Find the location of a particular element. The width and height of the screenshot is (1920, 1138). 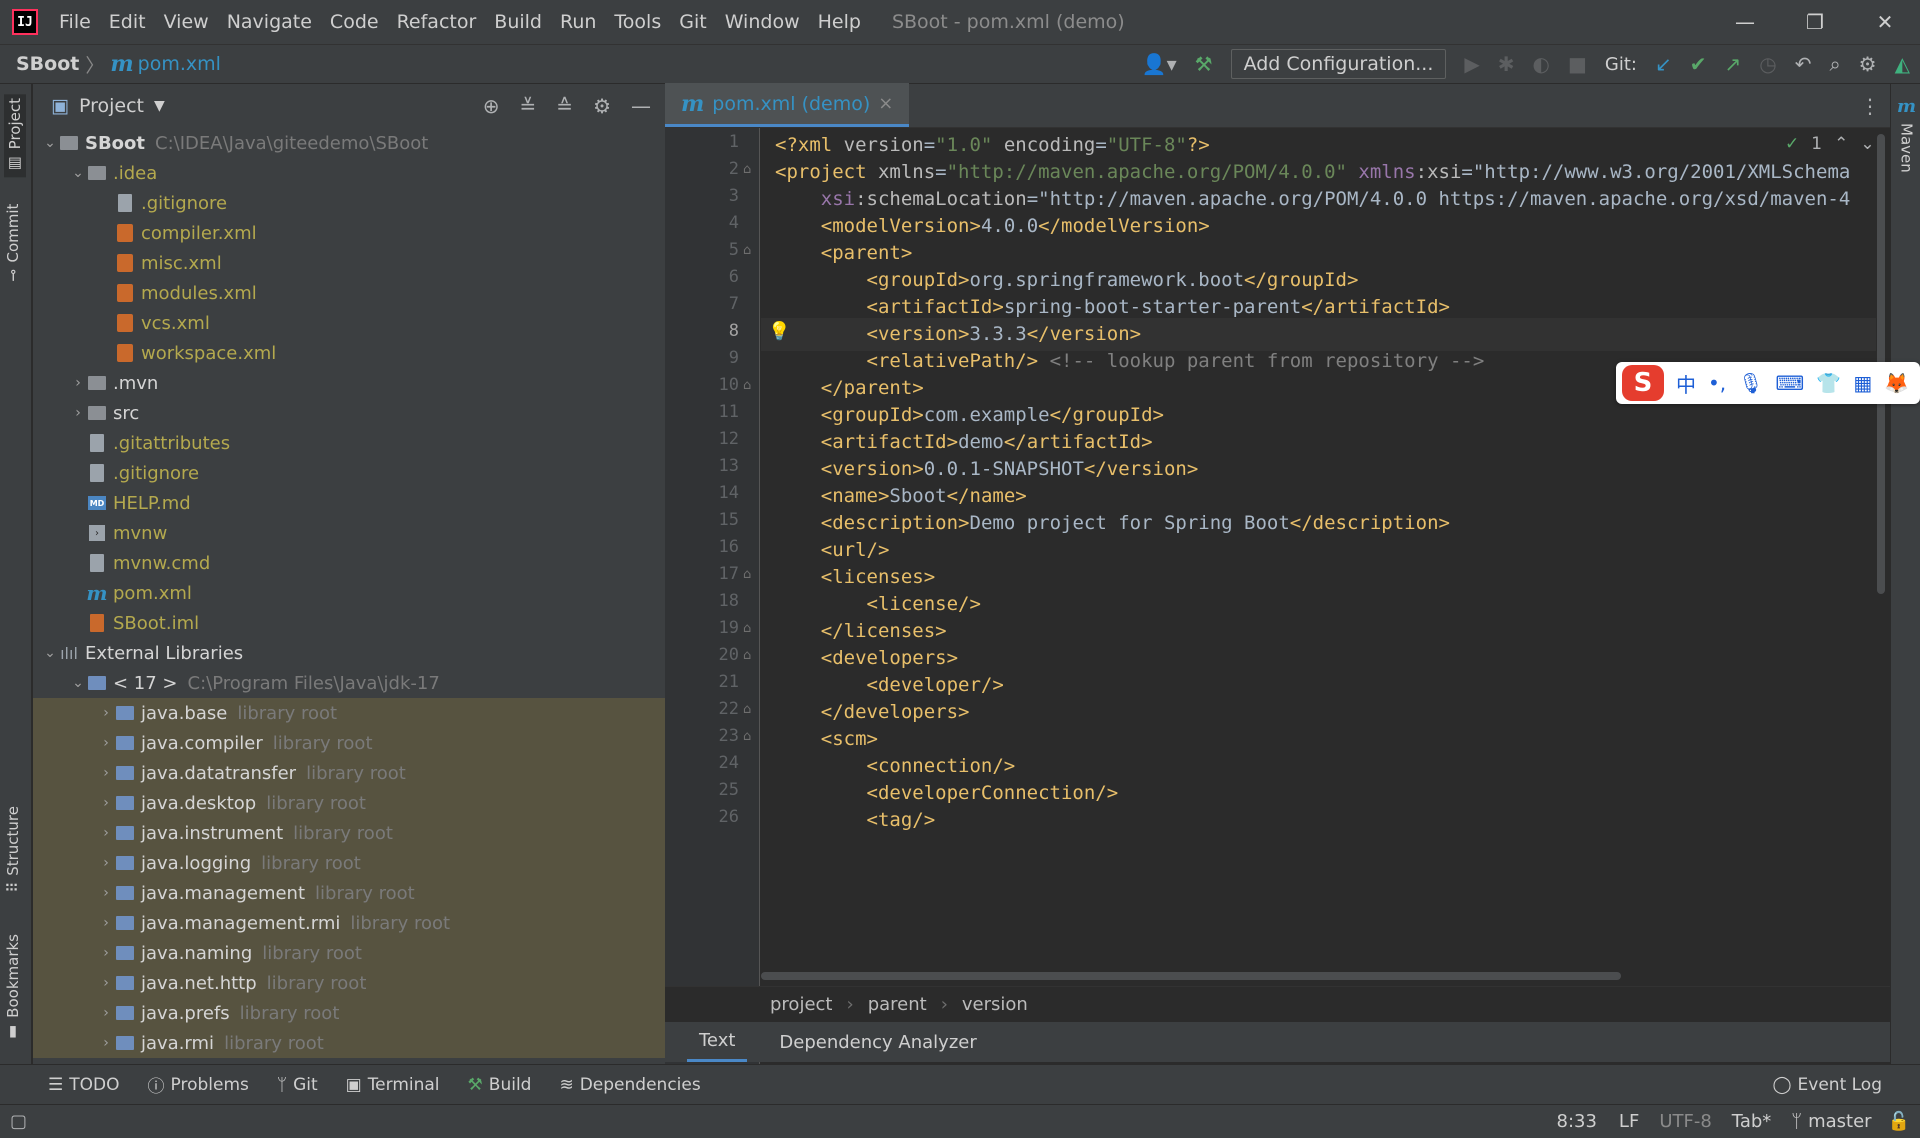

tree-item: › .mvn is located at coordinates (349, 383).